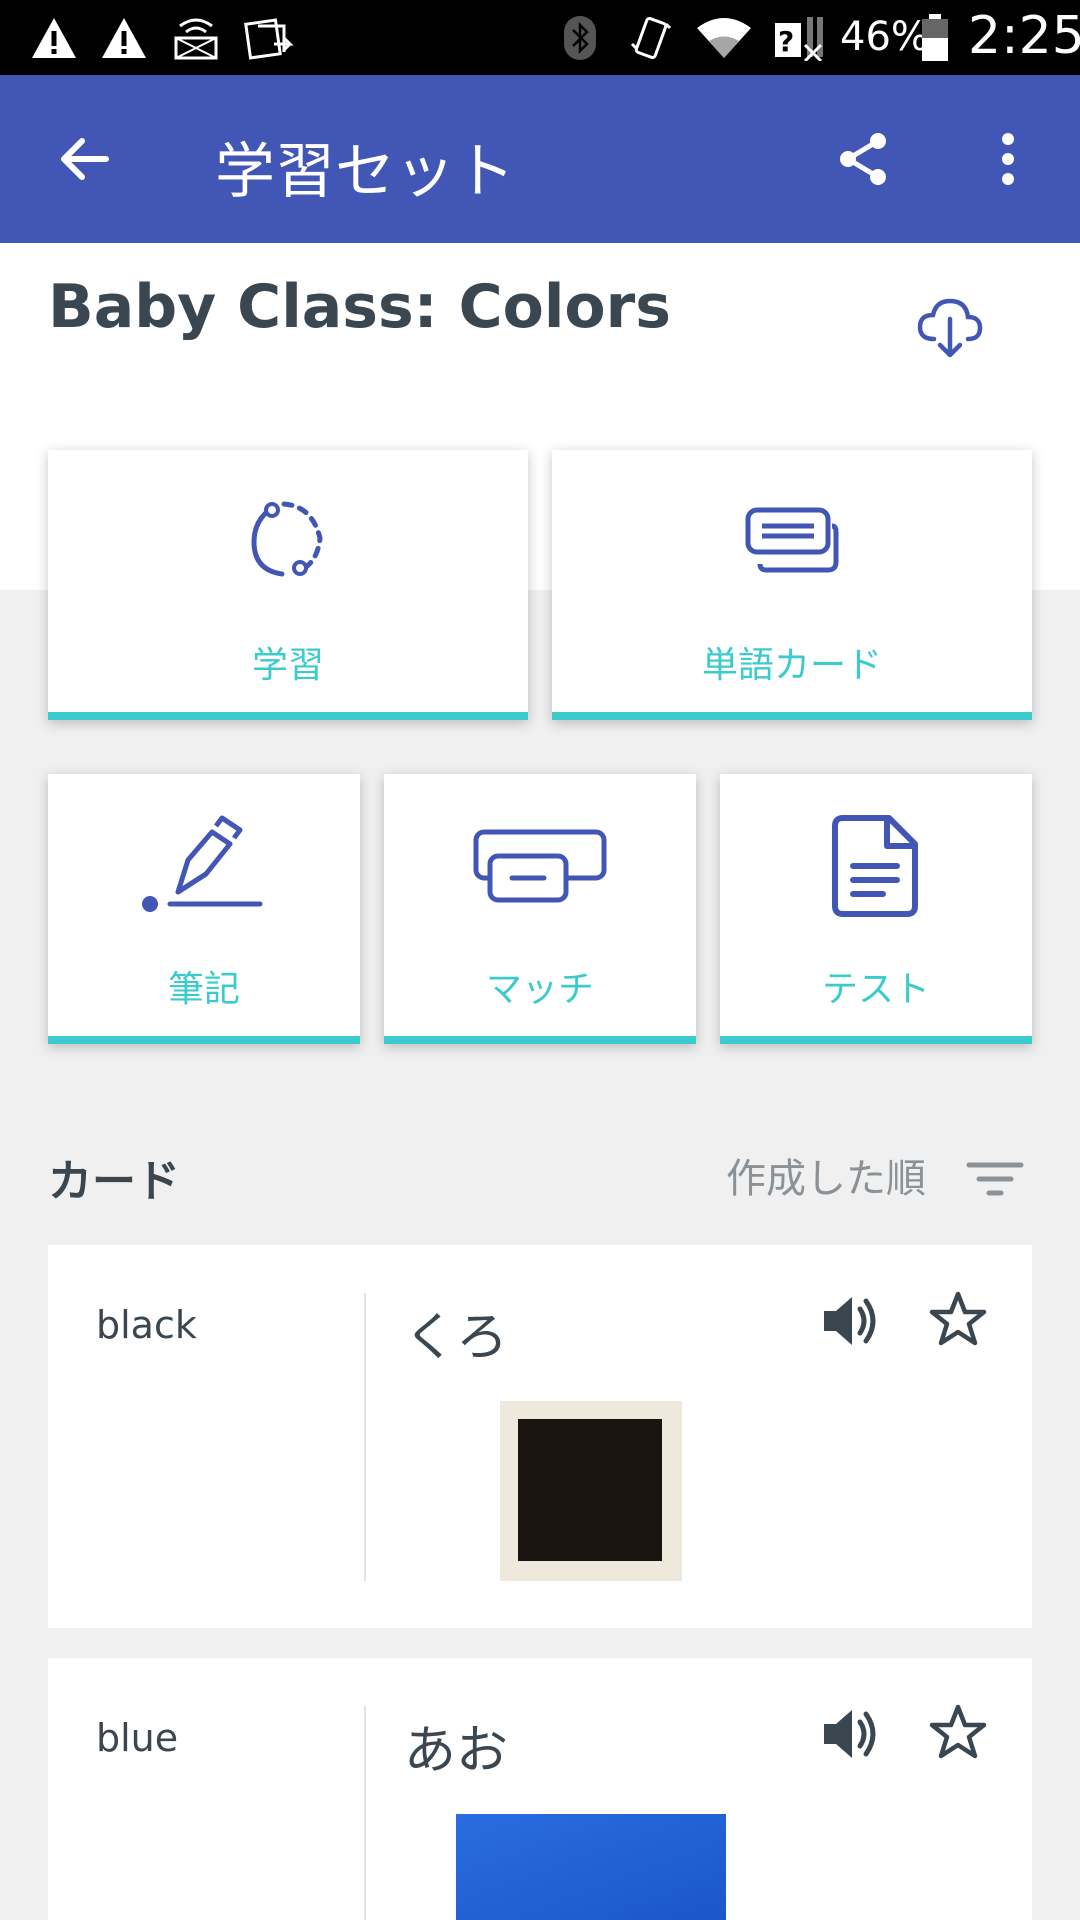 This screenshot has width=1080, height=1920. I want to click on mode-write-label: 筆記, so click(203, 989).